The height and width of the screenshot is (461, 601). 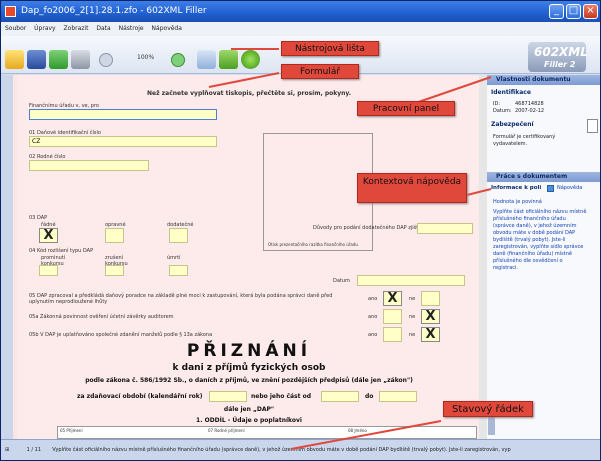 What do you see at coordinates (406, 108) in the screenshot?
I see `callout-work-panel: Pracovní panel` at bounding box center [406, 108].